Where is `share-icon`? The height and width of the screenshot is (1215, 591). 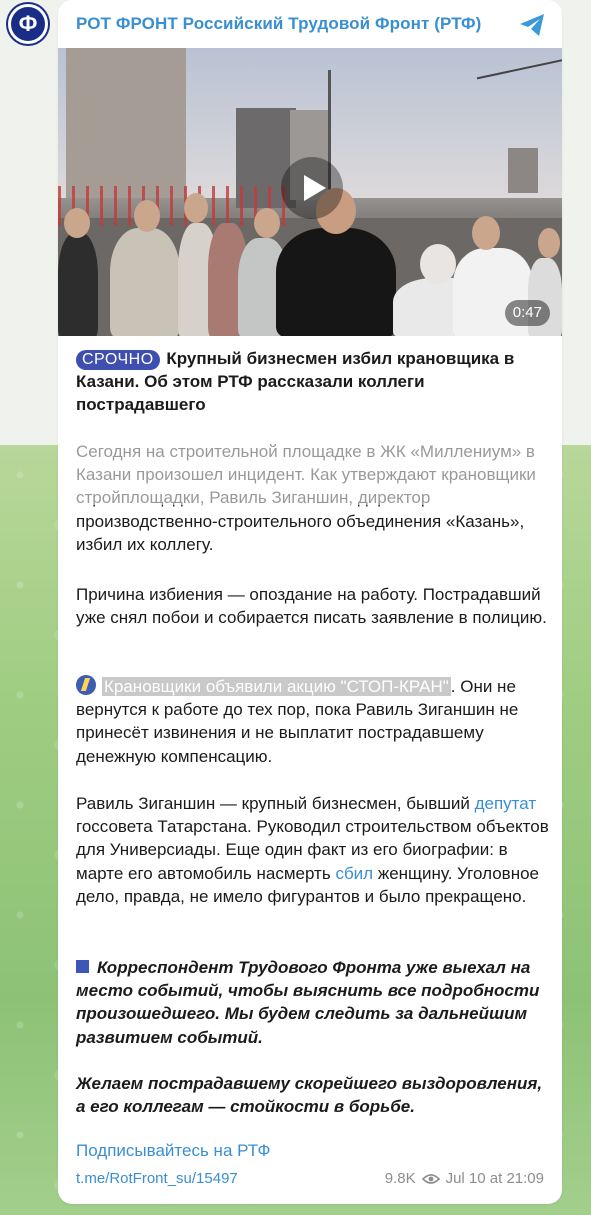
share-icon is located at coordinates (532, 25).